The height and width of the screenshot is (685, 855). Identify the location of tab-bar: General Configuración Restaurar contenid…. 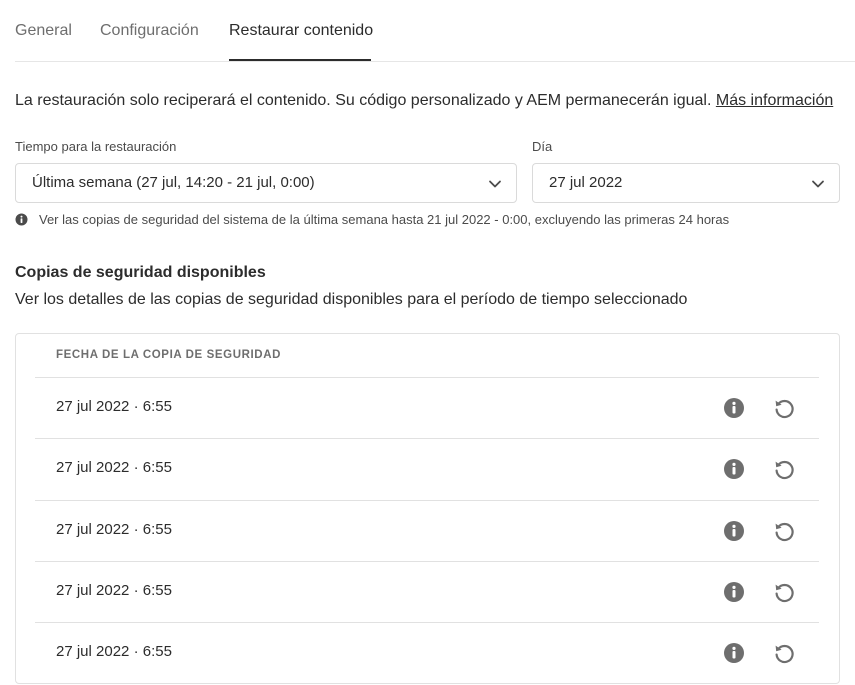
(435, 31).